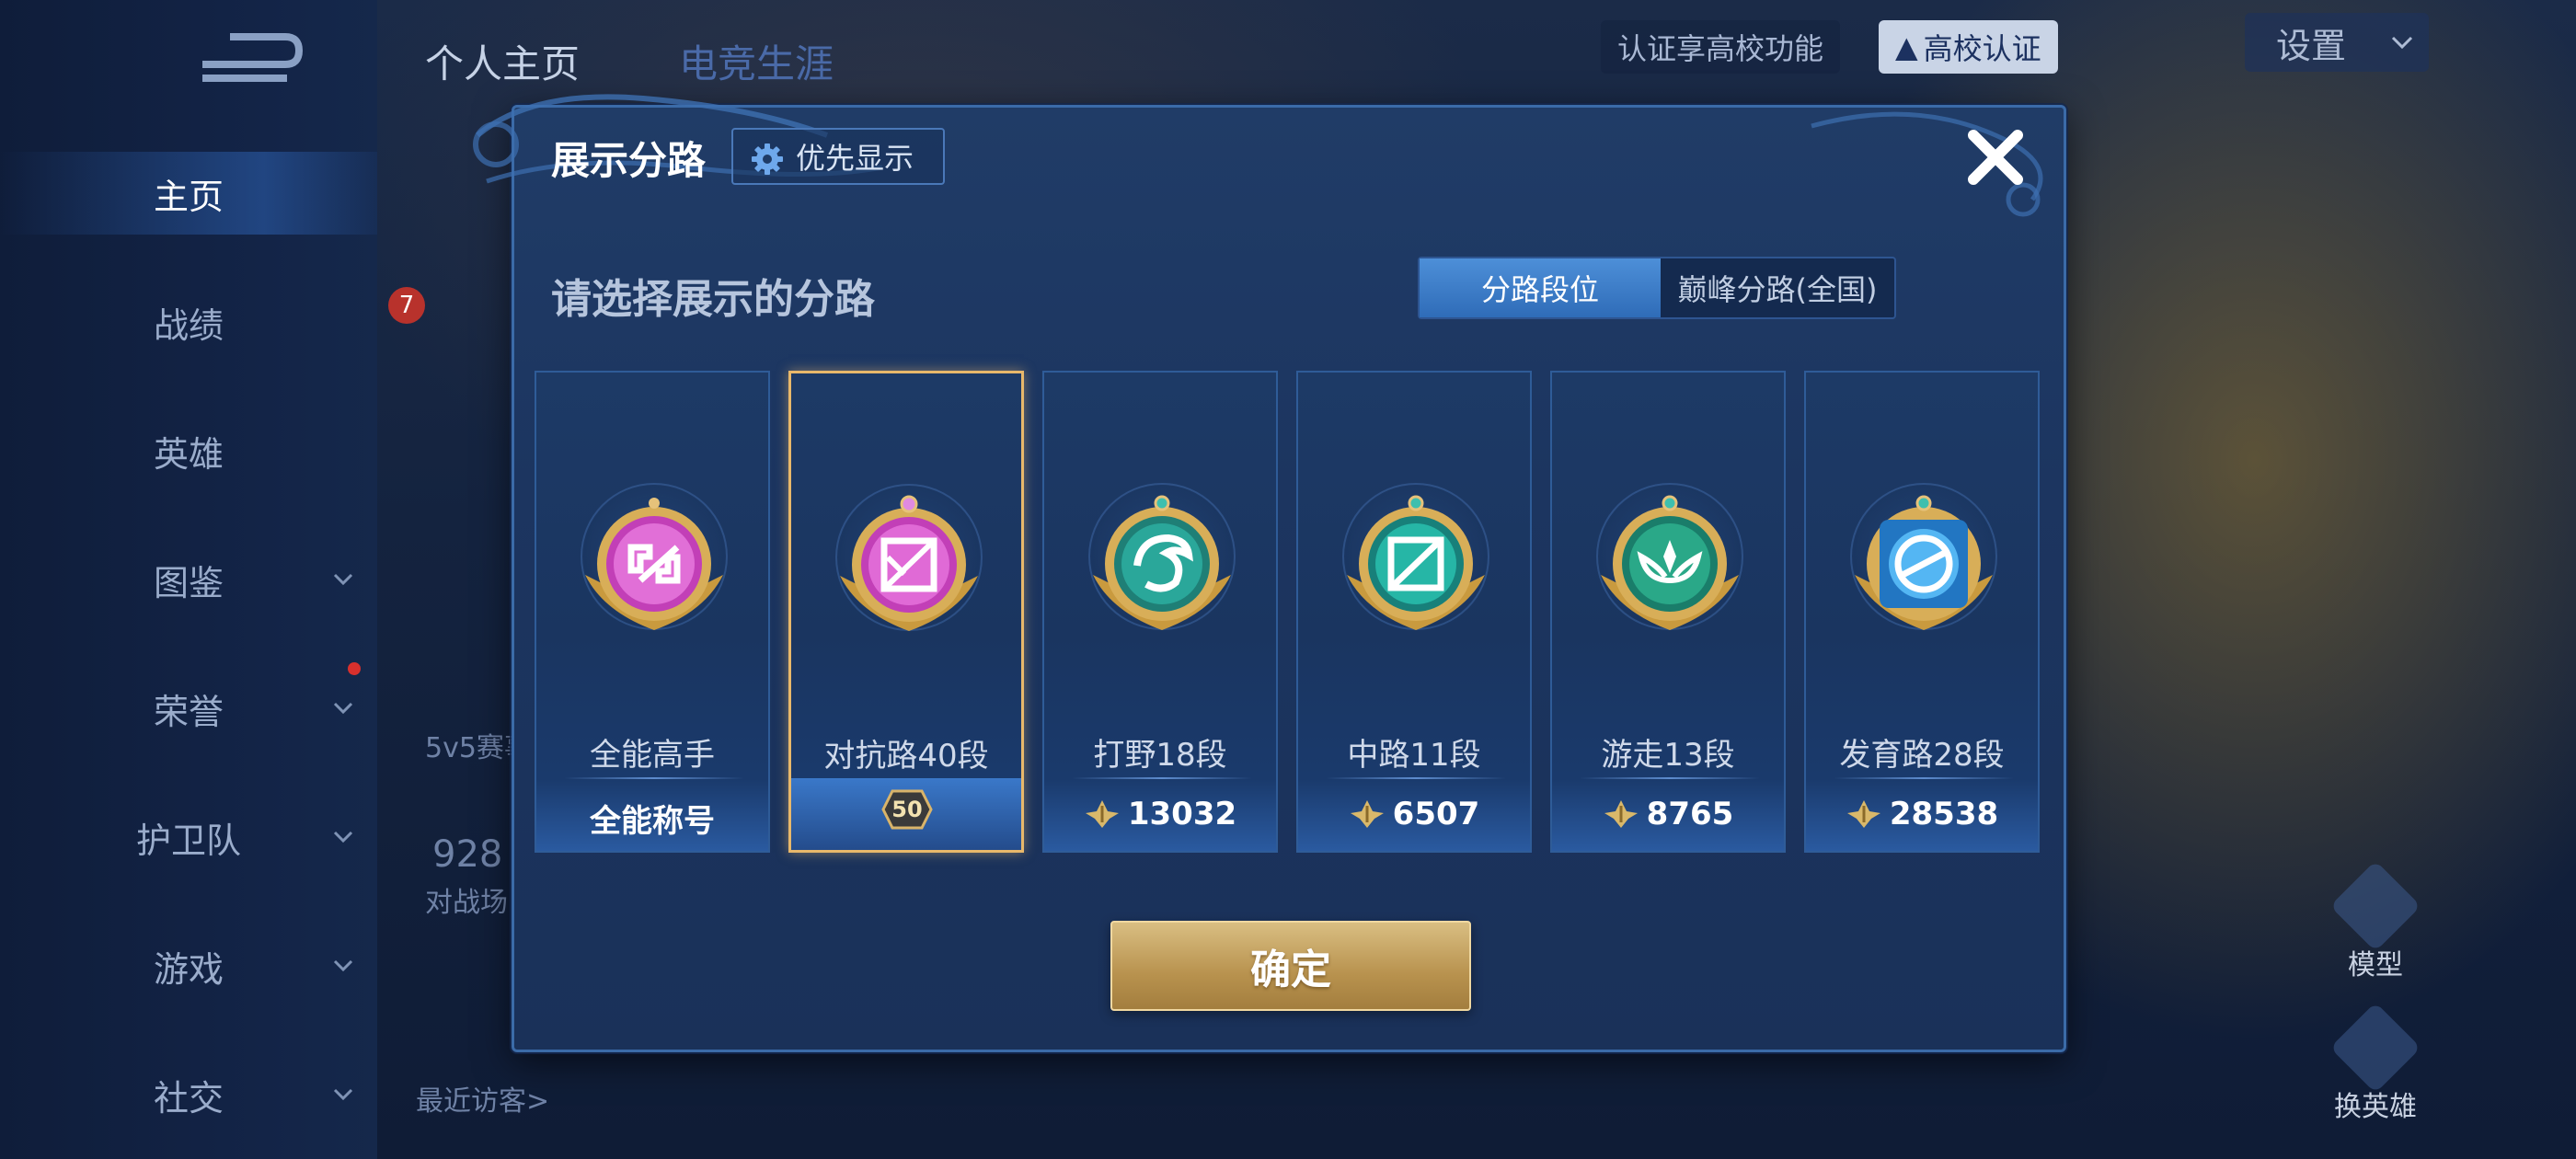 This screenshot has width=2576, height=1159. What do you see at coordinates (1290, 966) in the screenshot?
I see `confirm-button: 确定` at bounding box center [1290, 966].